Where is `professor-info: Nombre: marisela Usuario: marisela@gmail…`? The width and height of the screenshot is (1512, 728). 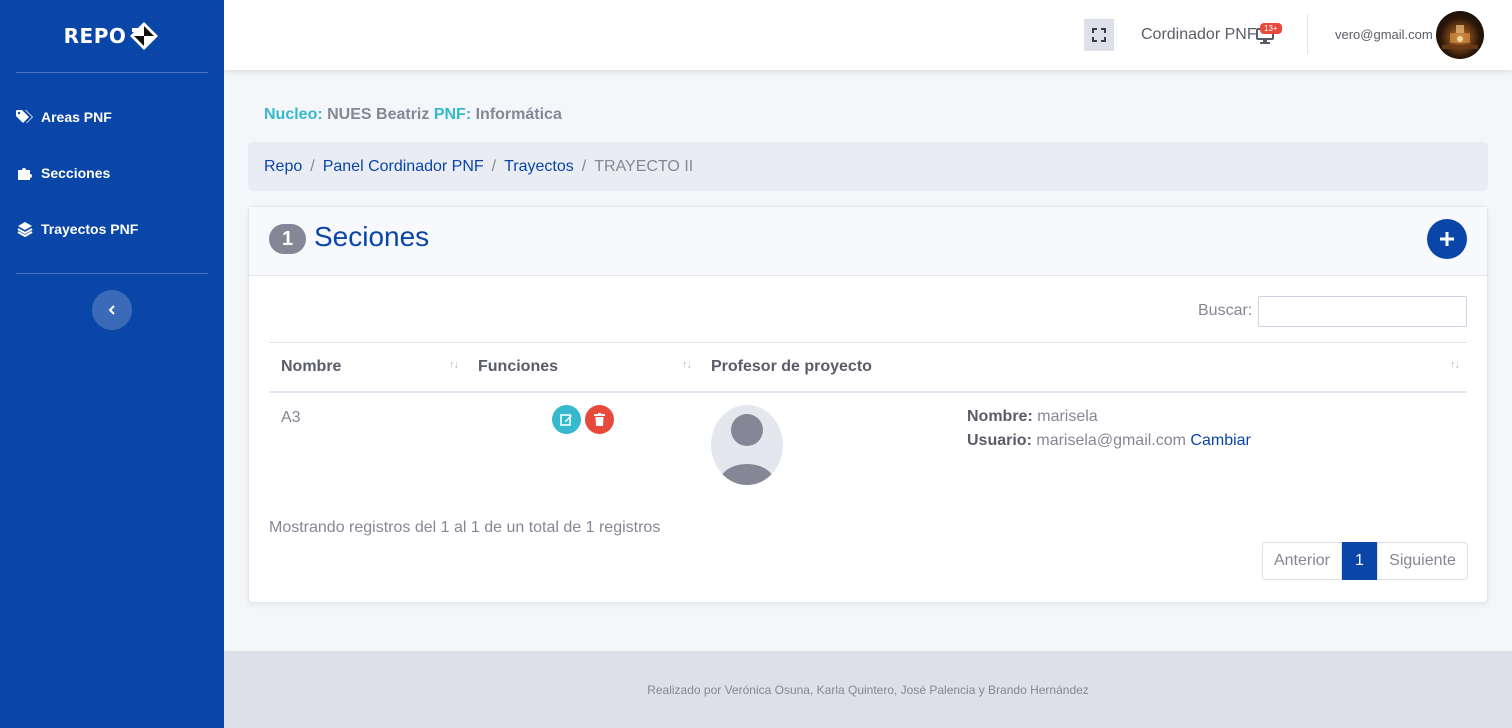
professor-info: Nombre: marisela Usuario: marisela@gmail… is located at coordinates (1109, 429).